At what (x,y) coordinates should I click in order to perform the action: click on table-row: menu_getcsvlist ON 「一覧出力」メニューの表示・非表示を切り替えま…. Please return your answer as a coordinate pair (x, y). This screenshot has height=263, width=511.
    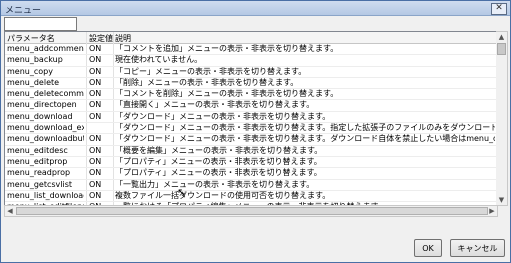
    Looking at the image, I should click on (250, 185).